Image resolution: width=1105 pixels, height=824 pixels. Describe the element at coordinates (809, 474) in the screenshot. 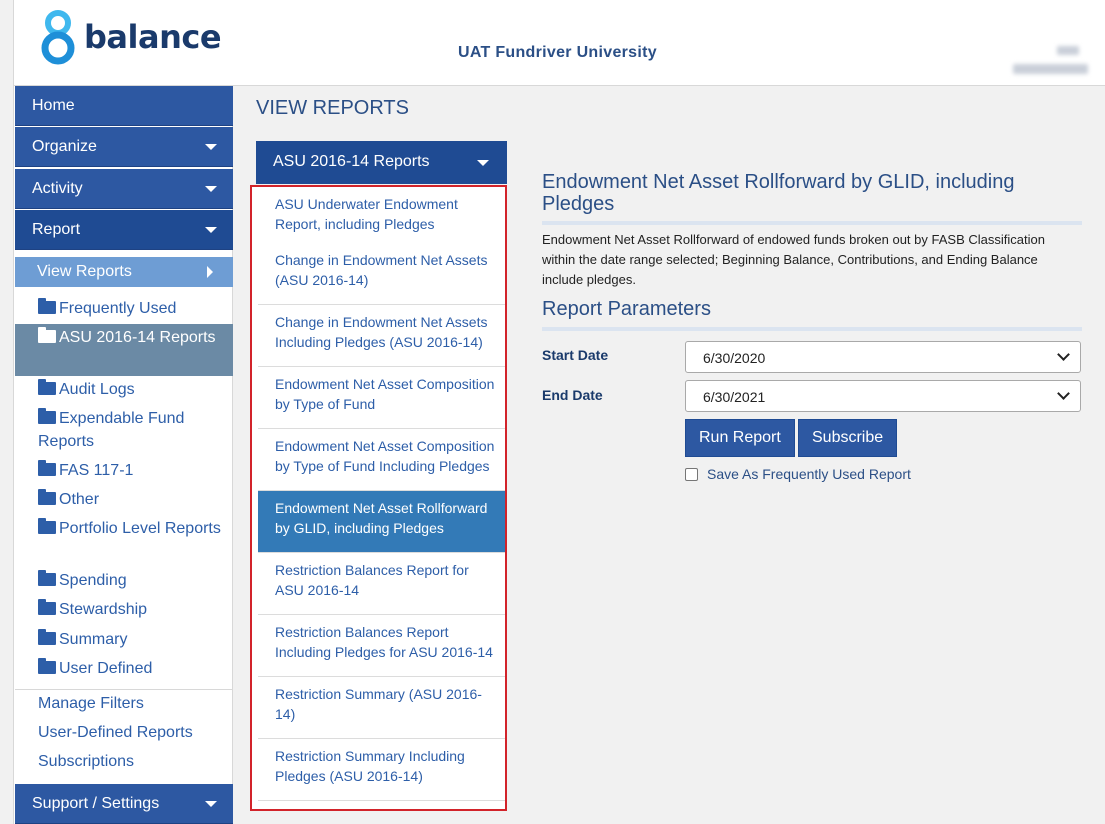

I see `save-frequently-used-label: Save As Frequently Used Report` at that location.